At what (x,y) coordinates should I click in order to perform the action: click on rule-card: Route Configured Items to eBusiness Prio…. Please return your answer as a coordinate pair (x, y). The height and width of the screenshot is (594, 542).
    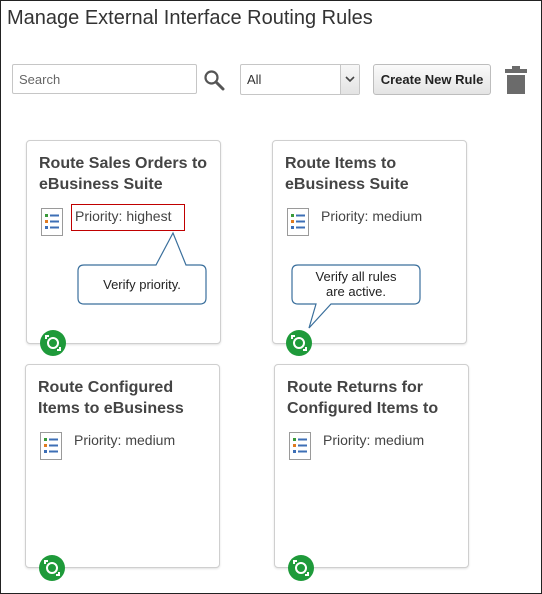
    Looking at the image, I should click on (122, 472).